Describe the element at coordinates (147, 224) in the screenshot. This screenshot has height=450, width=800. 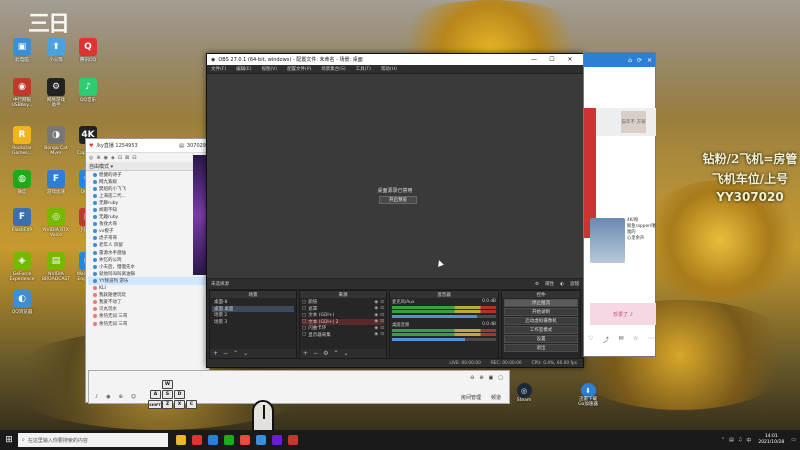
I see `list-item: 孜孜大哥` at that location.